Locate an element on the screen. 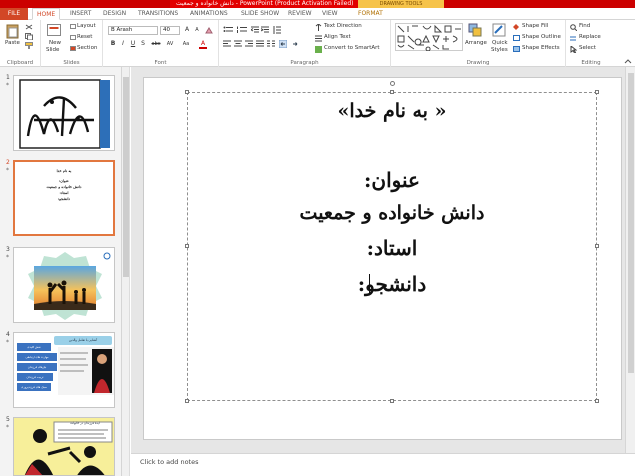 The image size is (635, 476). clear-formatting-icon is located at coordinates (209, 30).